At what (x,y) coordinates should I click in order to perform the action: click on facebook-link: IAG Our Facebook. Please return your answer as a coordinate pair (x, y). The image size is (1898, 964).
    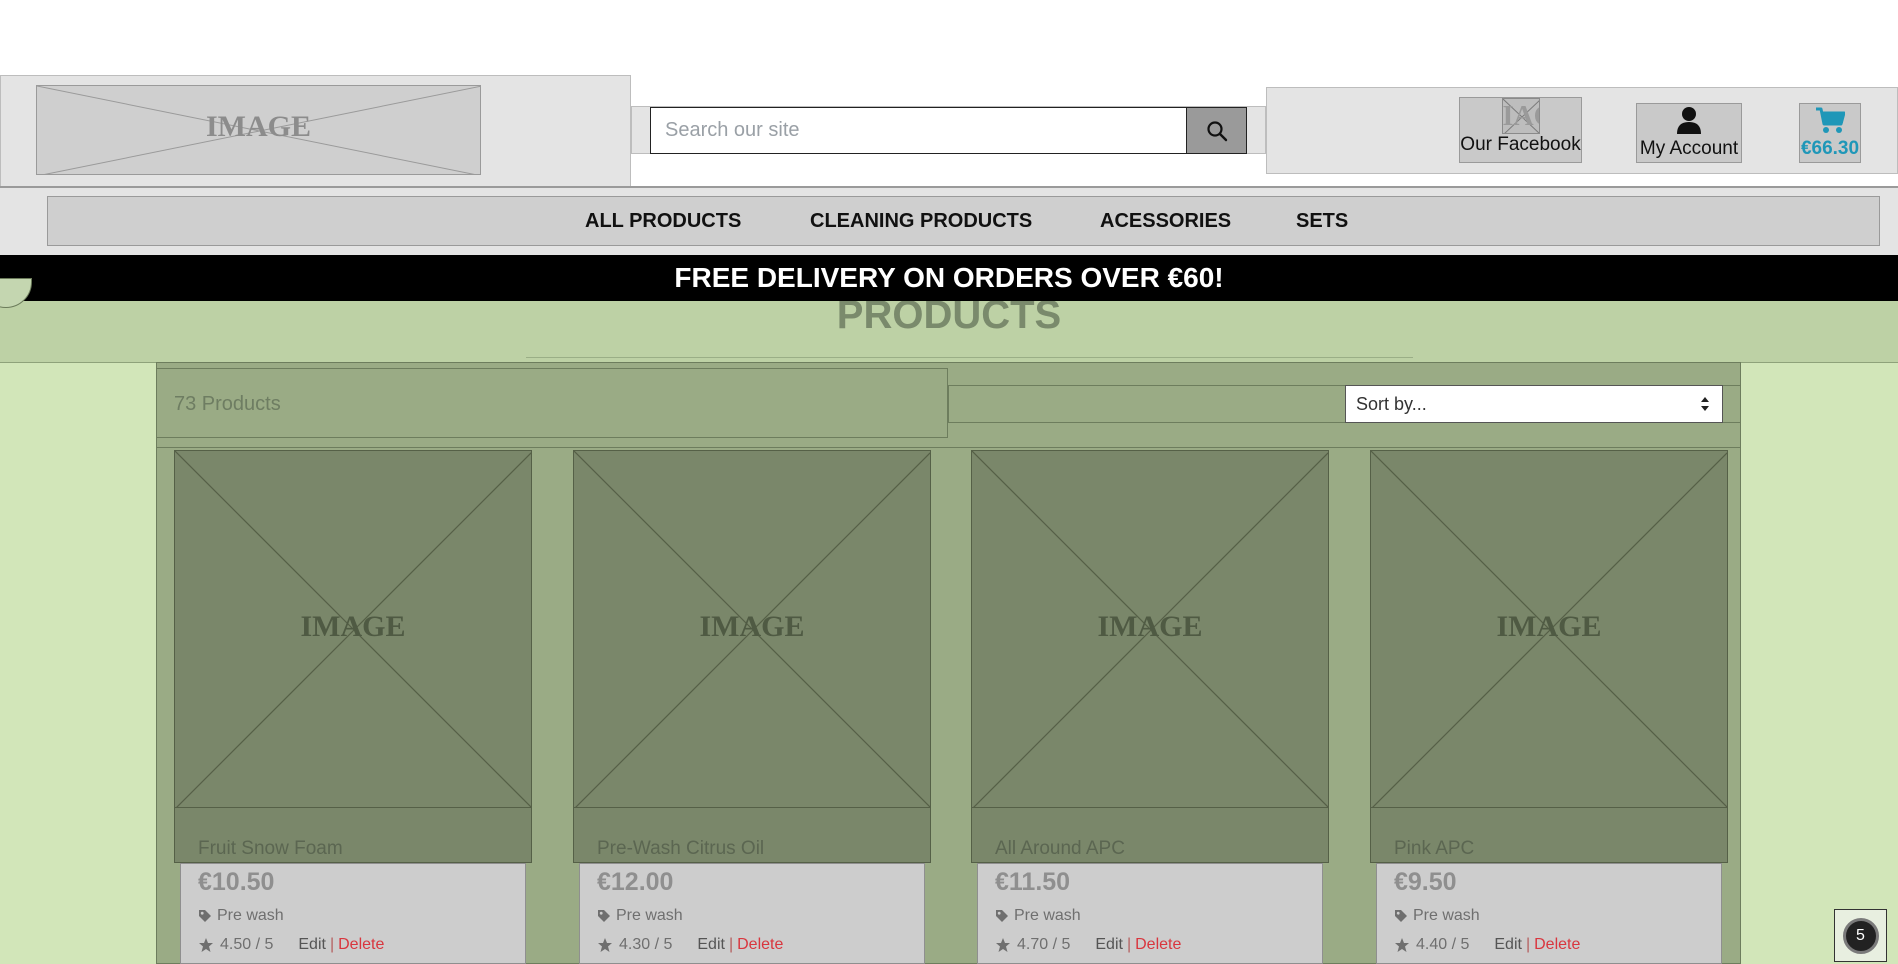
    Looking at the image, I should click on (1520, 130).